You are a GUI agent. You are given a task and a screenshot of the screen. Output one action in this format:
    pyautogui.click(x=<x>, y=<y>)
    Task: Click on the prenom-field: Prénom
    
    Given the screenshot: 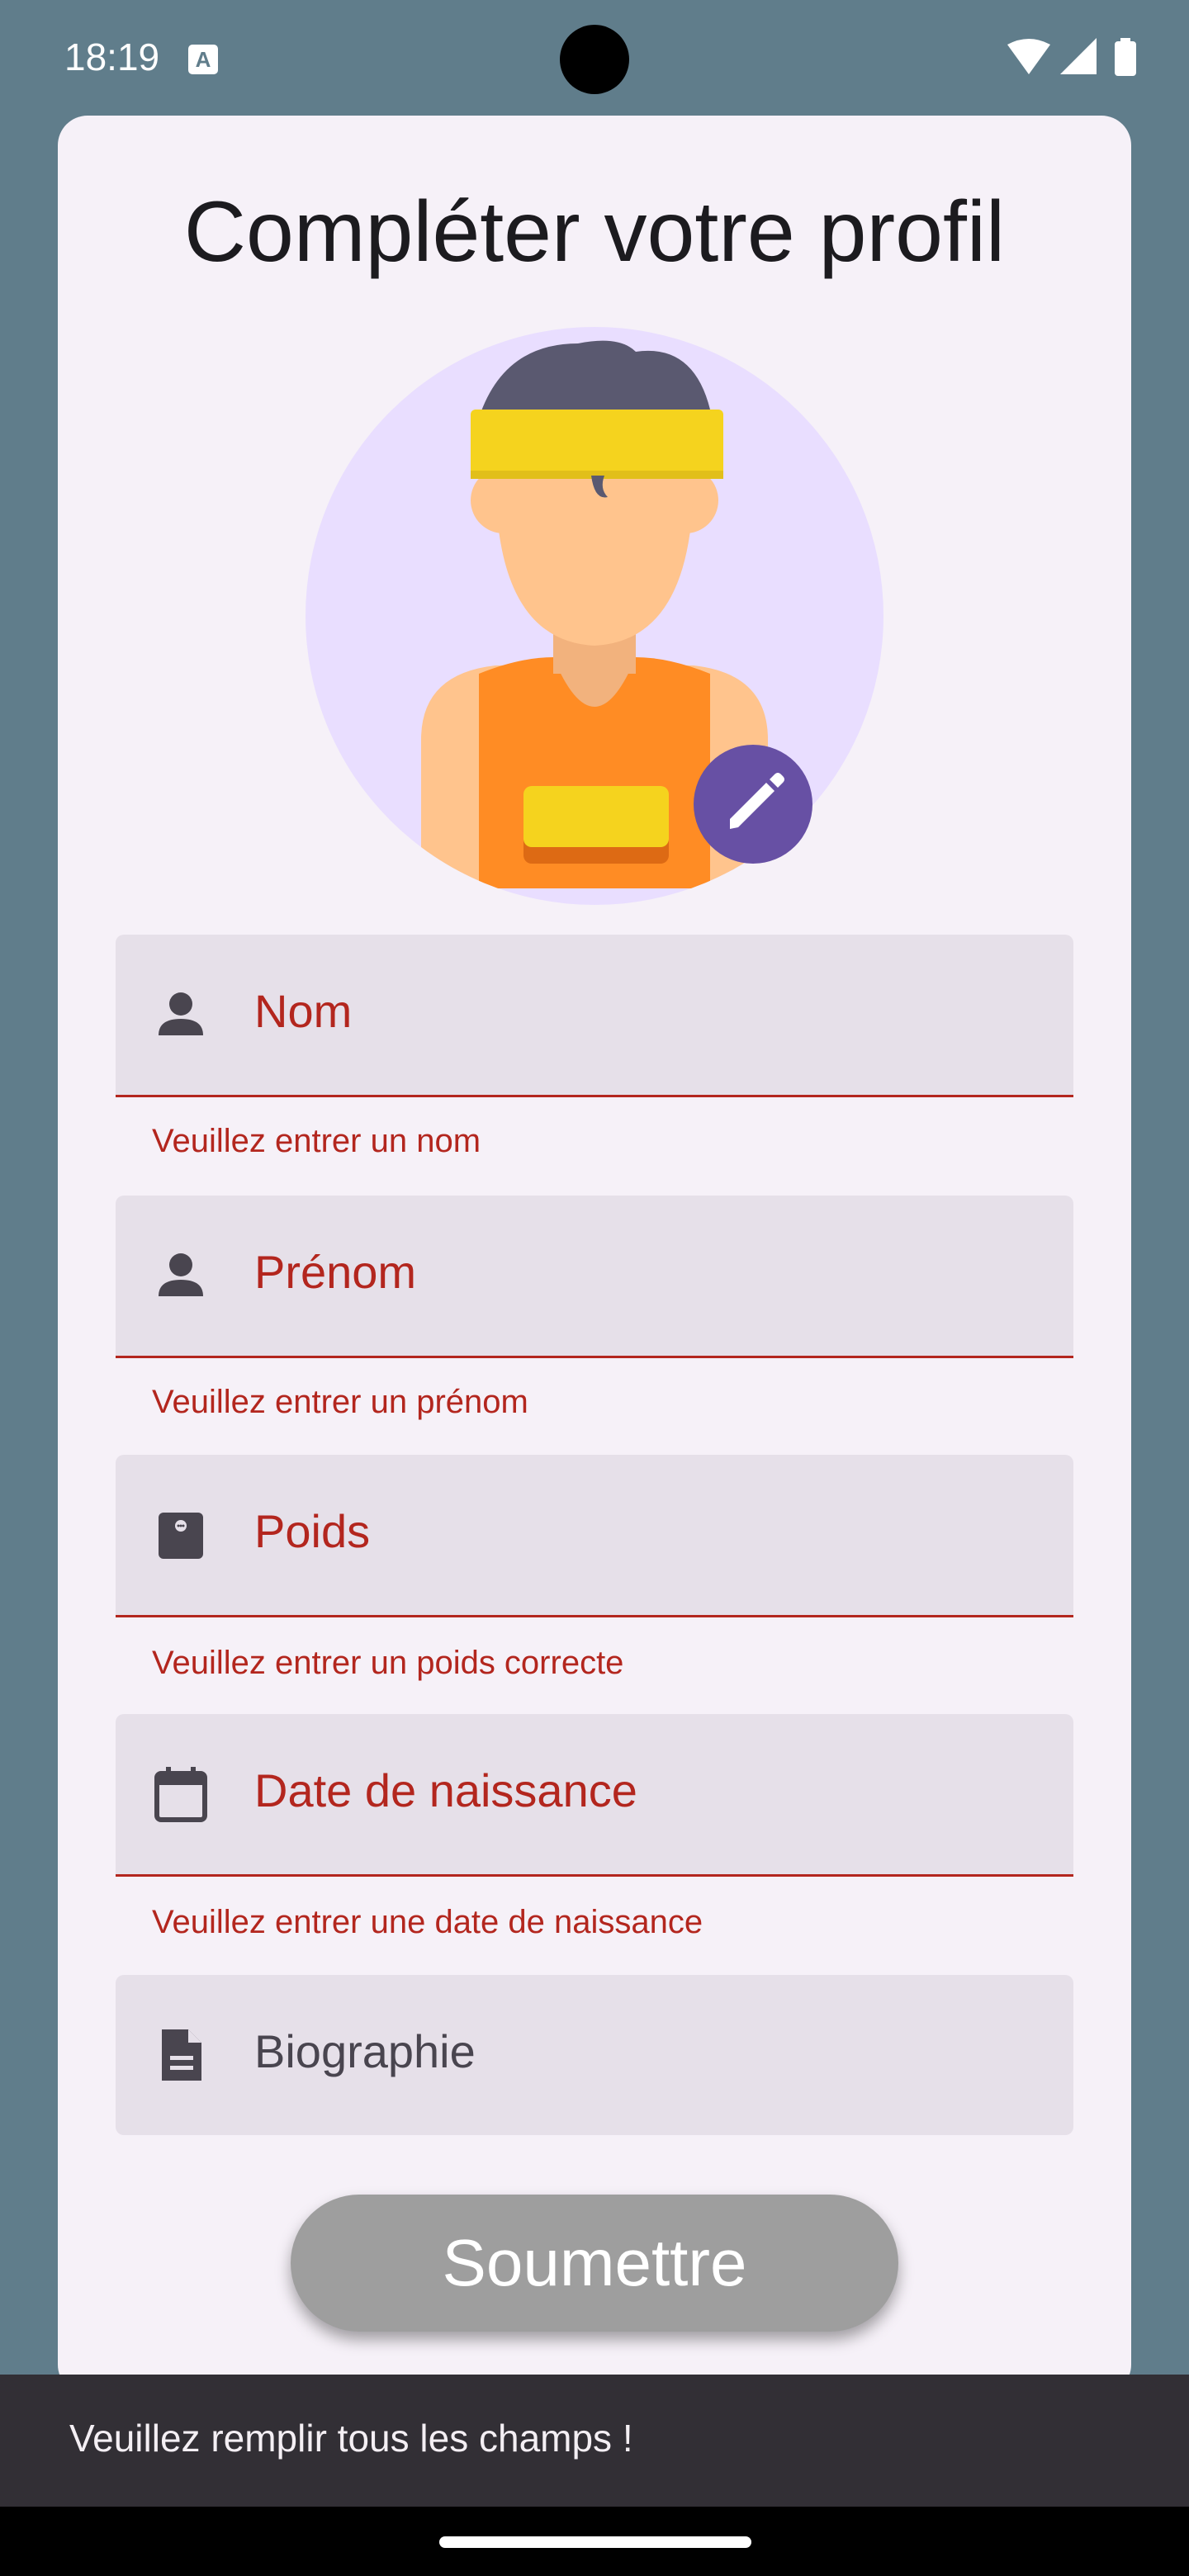 What is the action you would take?
    pyautogui.click(x=594, y=1277)
    